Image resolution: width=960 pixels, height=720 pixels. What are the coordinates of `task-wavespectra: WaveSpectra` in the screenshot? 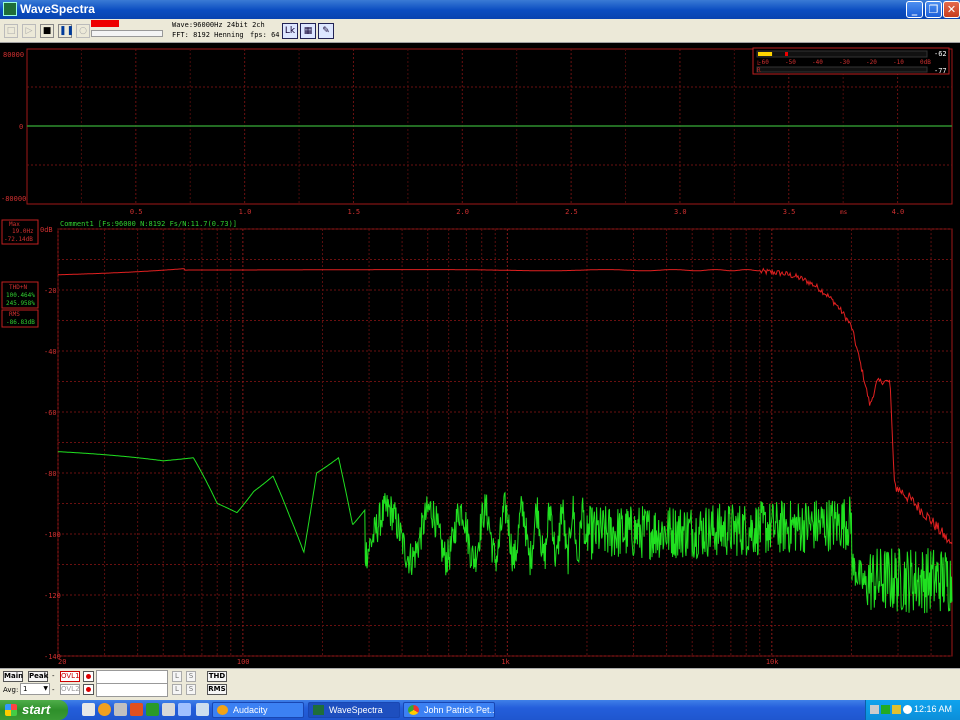 It's located at (354, 710).